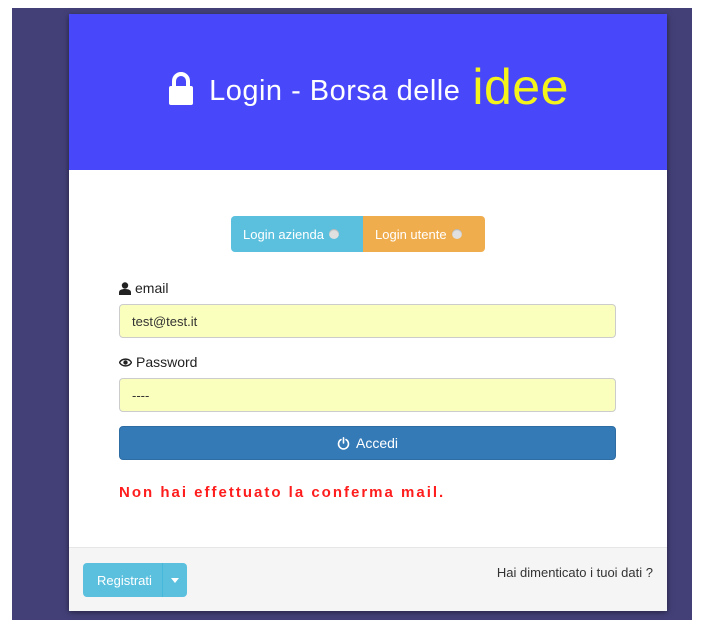 The image size is (702, 629). I want to click on eye-icon, so click(125, 362).